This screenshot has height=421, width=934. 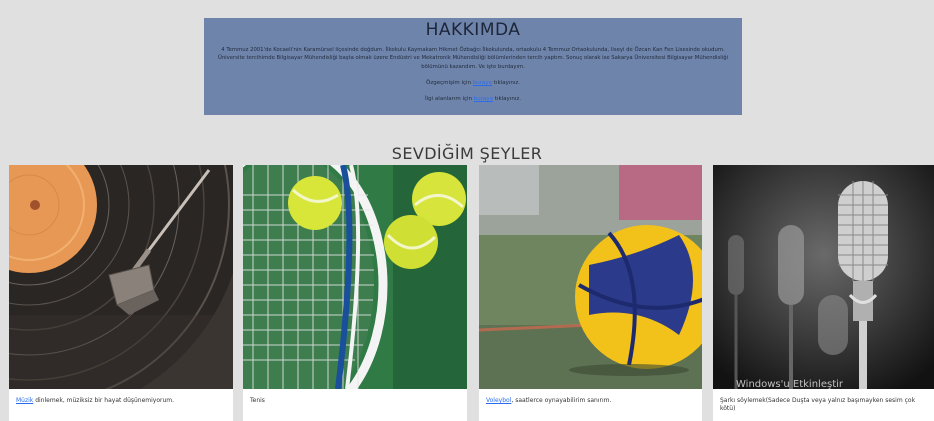 I want to click on tennis-text: Tenis, so click(x=257, y=400).